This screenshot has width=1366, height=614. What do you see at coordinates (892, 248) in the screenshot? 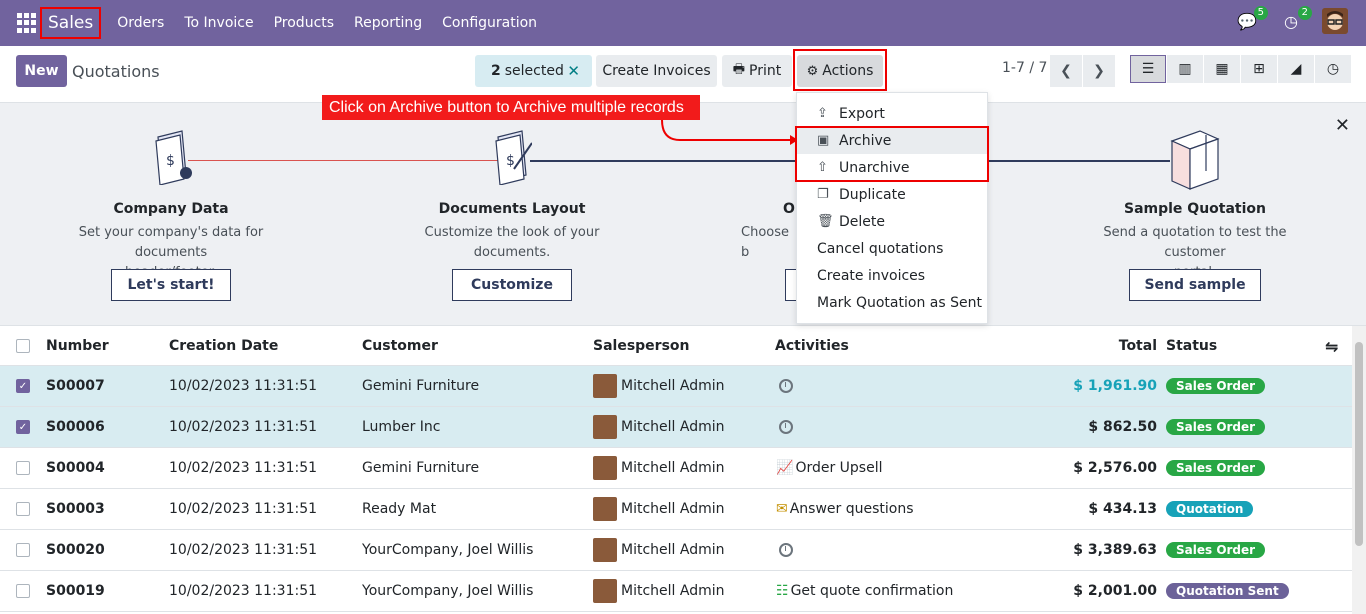
I see `action-cancel-quotations: Cancel quotations` at bounding box center [892, 248].